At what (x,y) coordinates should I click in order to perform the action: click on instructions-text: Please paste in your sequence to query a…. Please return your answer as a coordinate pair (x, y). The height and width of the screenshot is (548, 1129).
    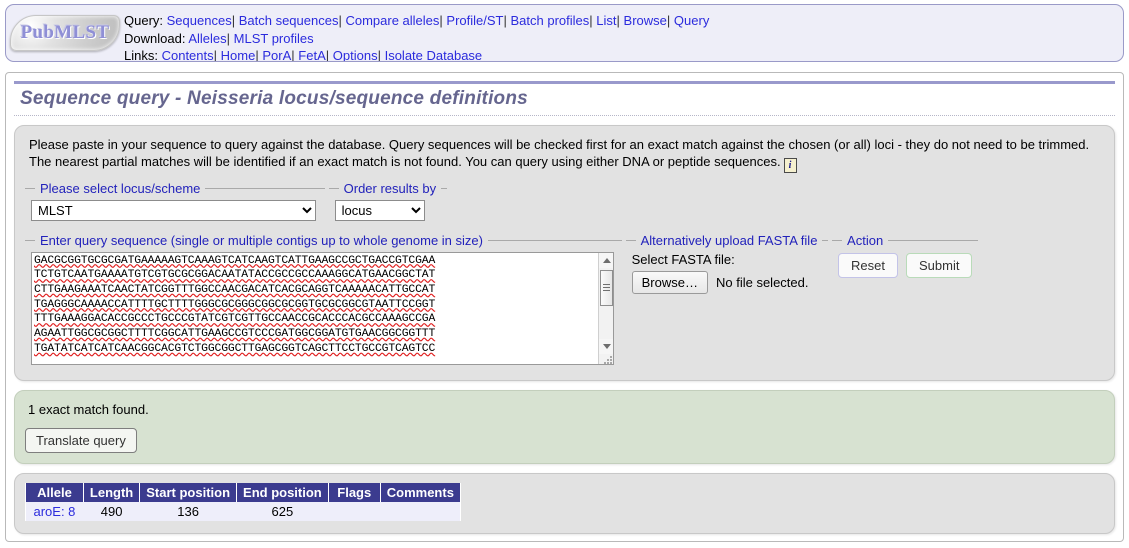
    Looking at the image, I should click on (564, 154).